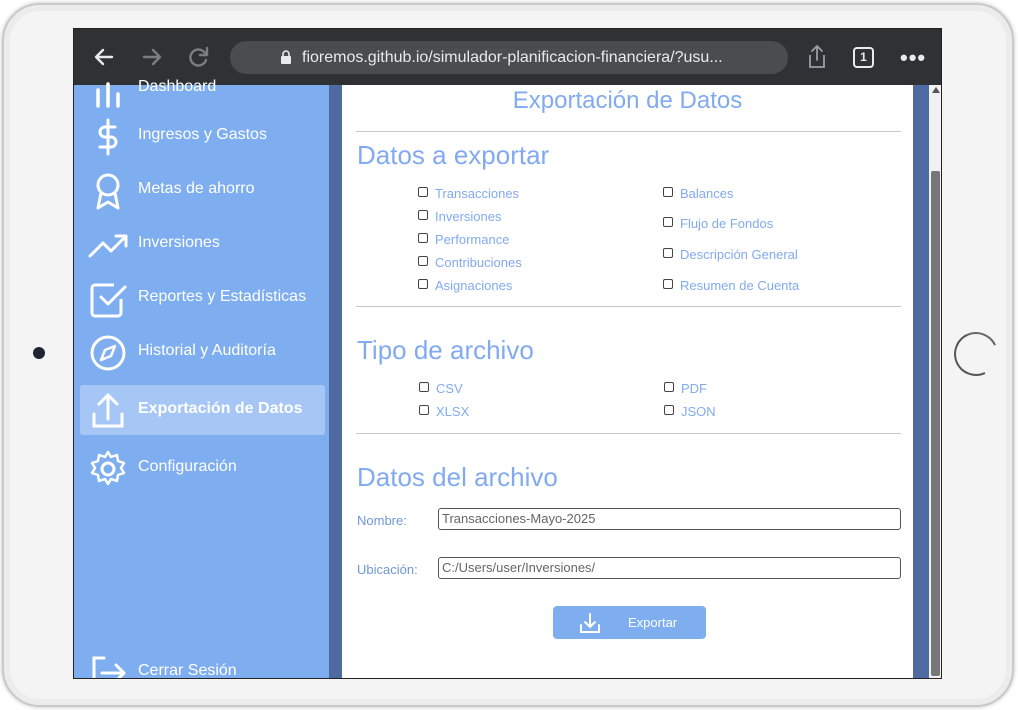 This screenshot has height=710, width=1018. What do you see at coordinates (108, 137) in the screenshot?
I see `dollar-icon` at bounding box center [108, 137].